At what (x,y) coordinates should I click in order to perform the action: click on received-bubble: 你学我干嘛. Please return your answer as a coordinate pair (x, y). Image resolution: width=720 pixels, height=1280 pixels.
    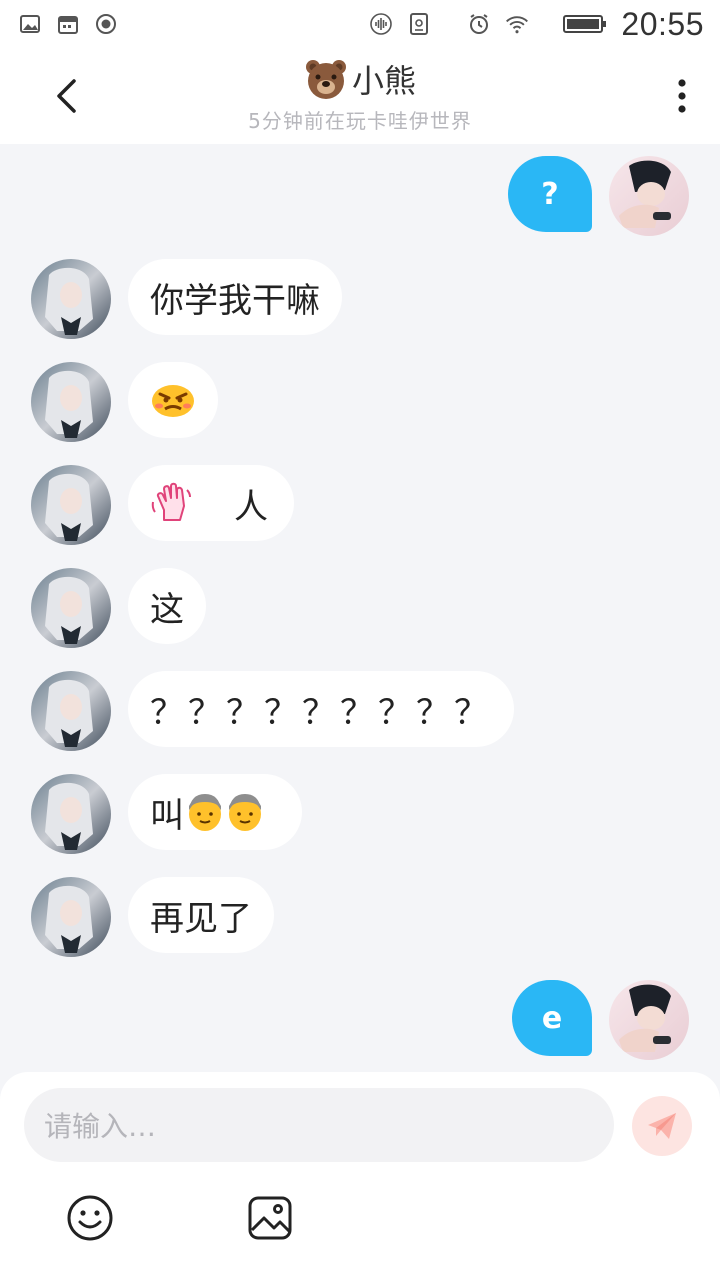
    Looking at the image, I should click on (235, 297).